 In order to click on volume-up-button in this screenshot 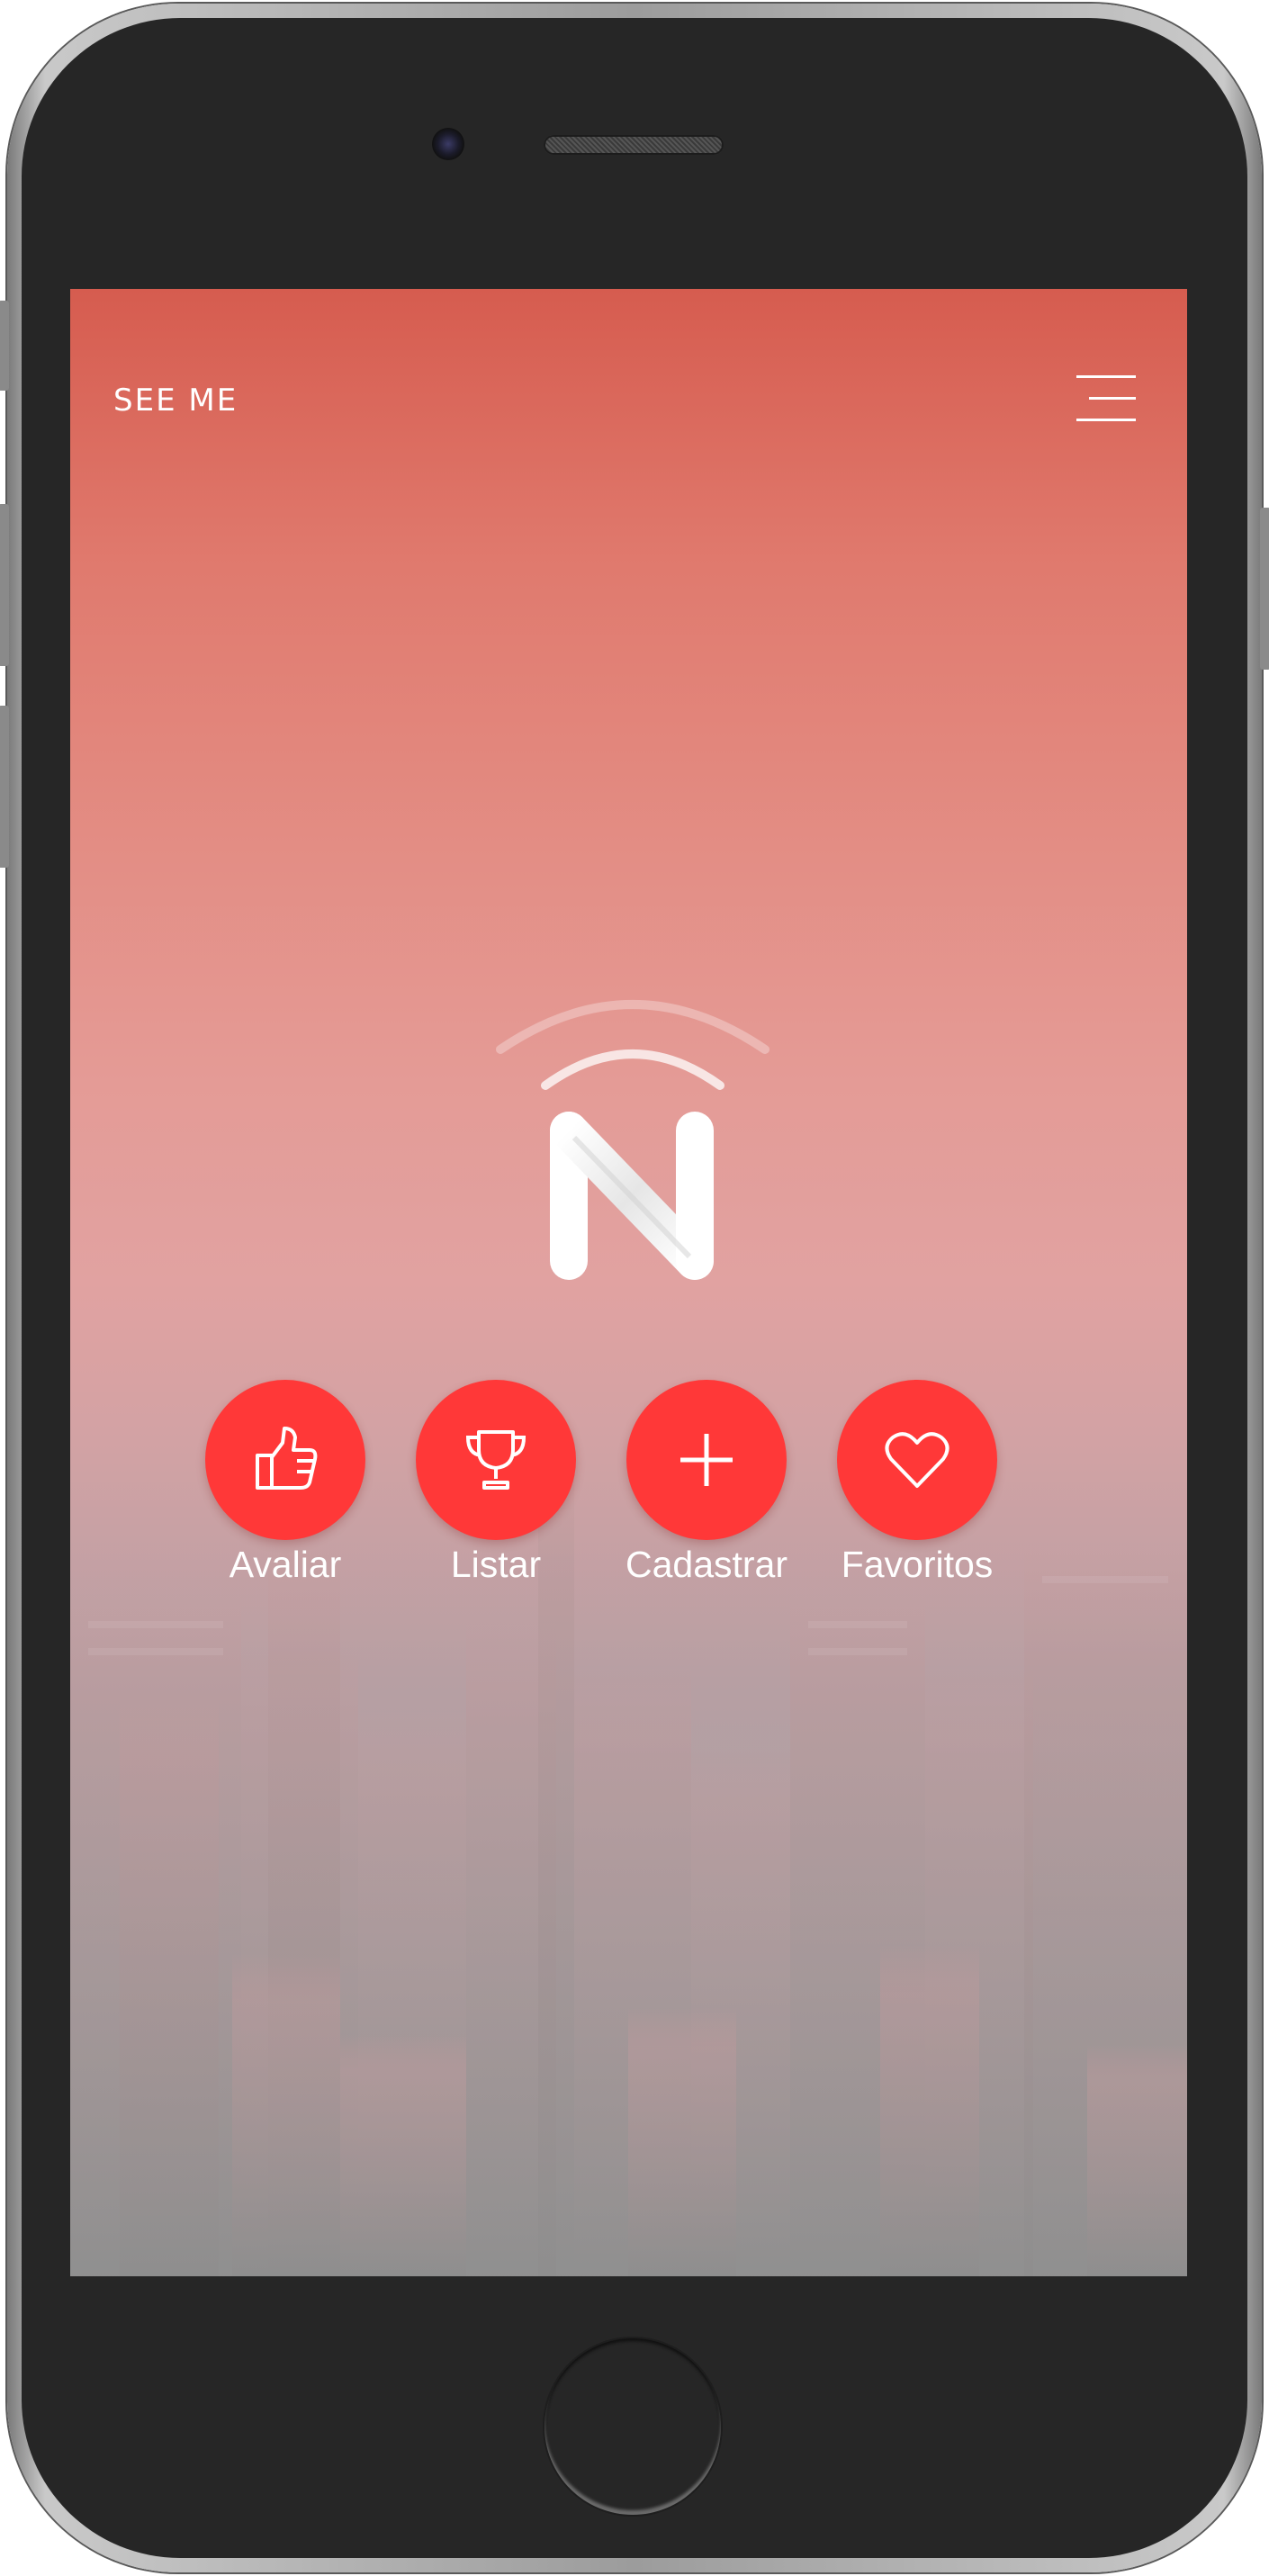, I will do `click(4, 585)`.